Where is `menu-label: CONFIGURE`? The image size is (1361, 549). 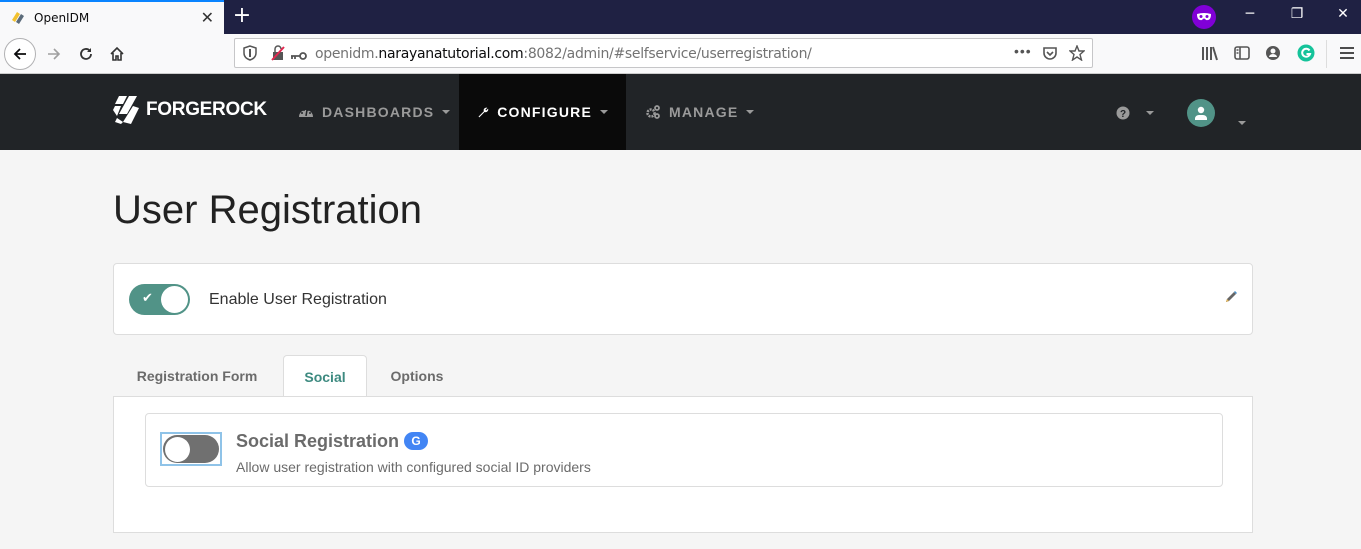 menu-label: CONFIGURE is located at coordinates (544, 112).